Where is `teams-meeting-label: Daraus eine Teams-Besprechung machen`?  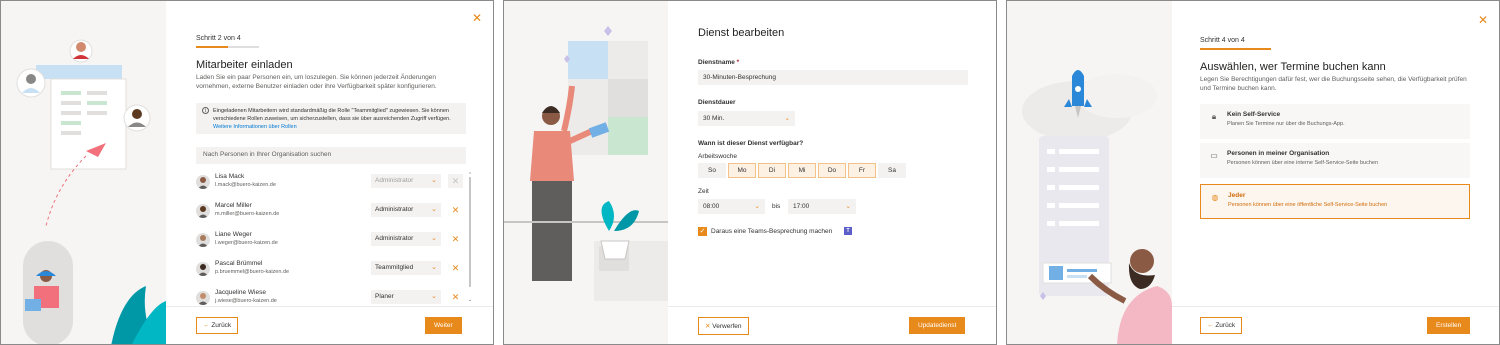
teams-meeting-label: Daraus eine Teams-Besprechung machen is located at coordinates (772, 231).